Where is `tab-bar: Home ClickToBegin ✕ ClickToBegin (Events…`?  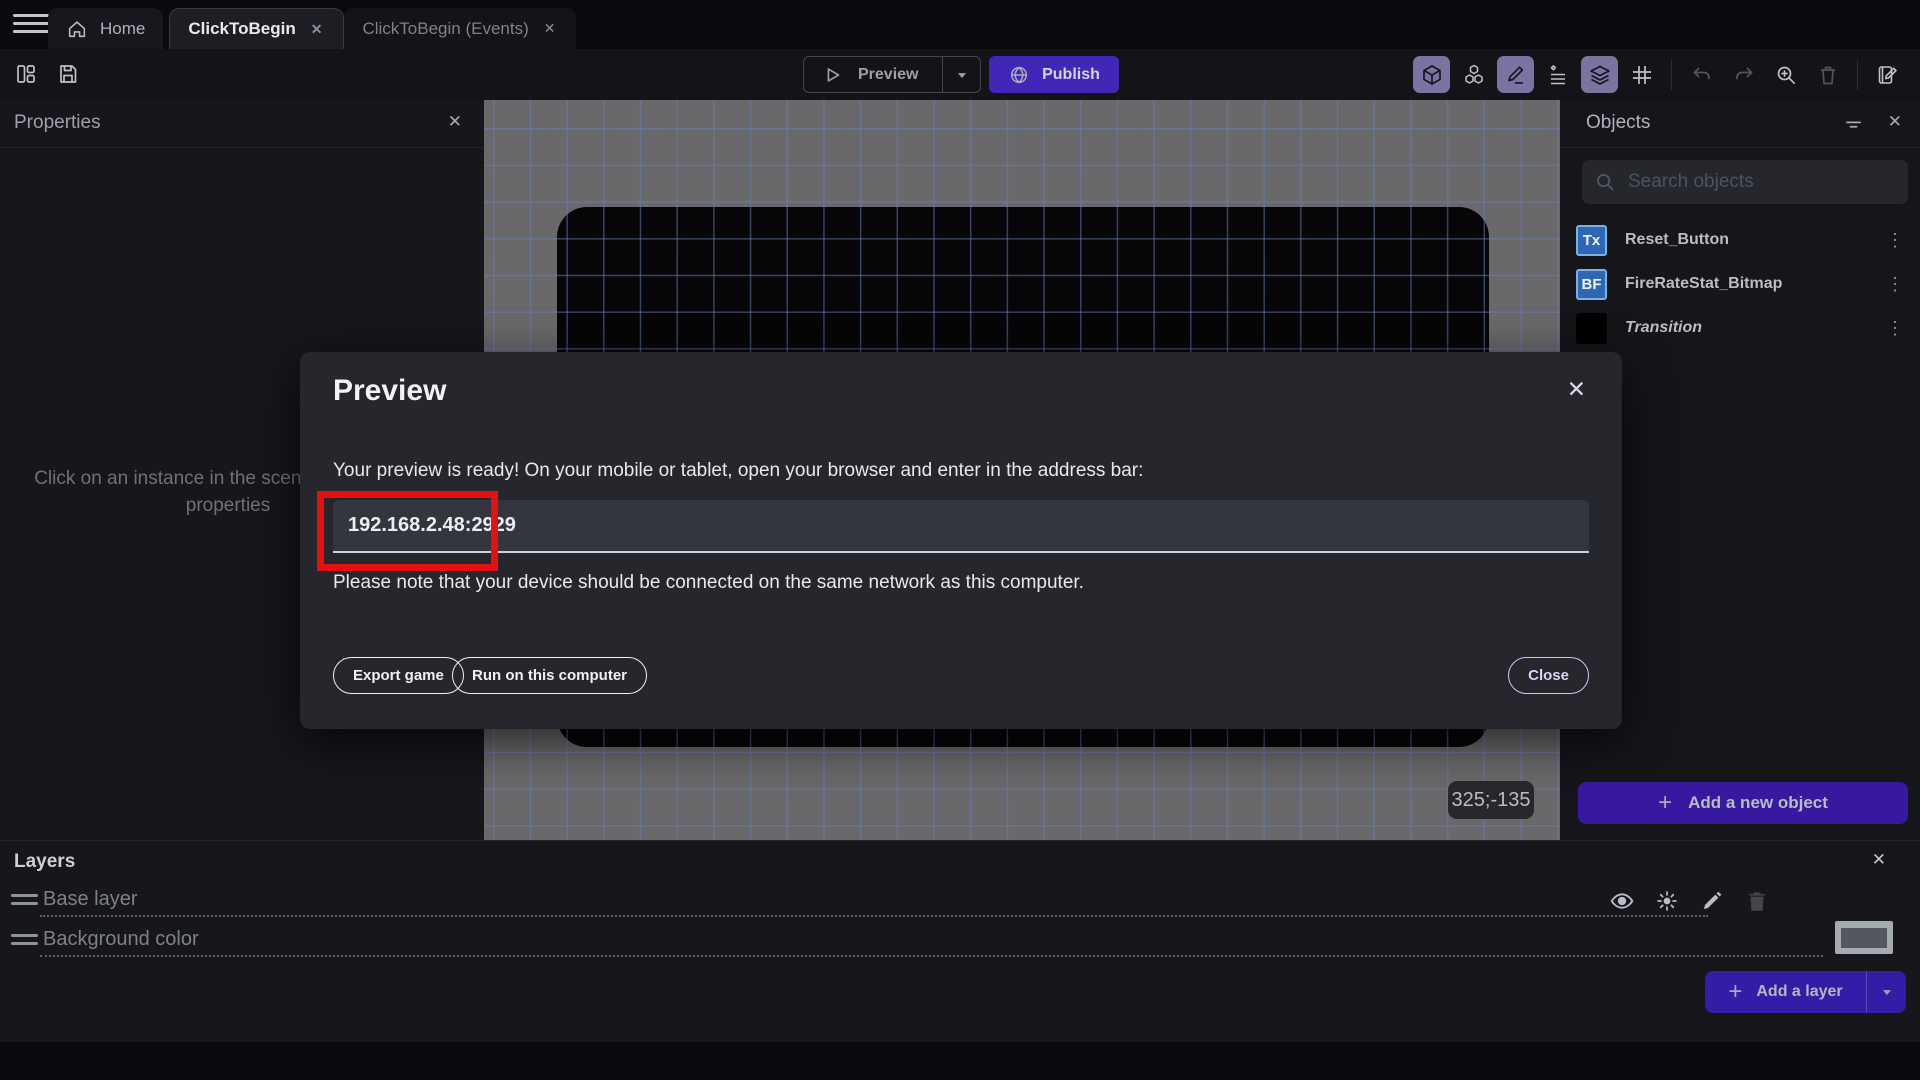
tab-bar: Home ClickToBegin ✕ ClickToBegin (Events… is located at coordinates (960, 24).